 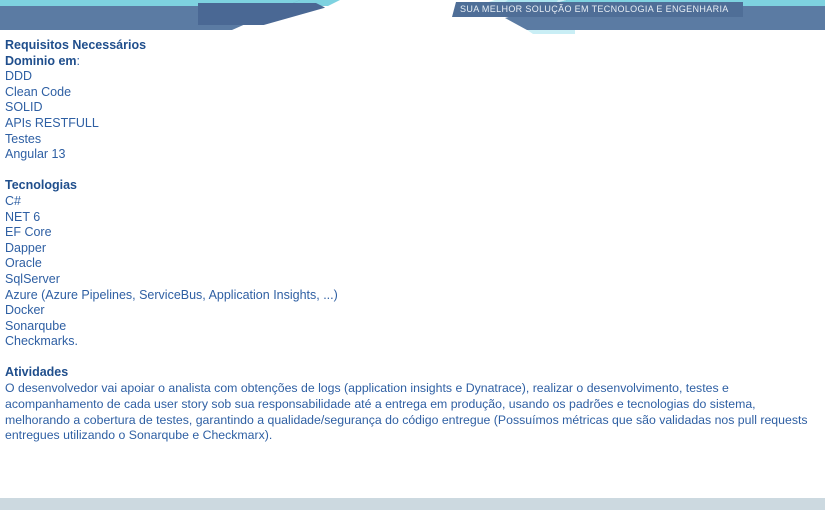 What do you see at coordinates (32, 278) in the screenshot?
I see `list-item: SqlServer` at bounding box center [32, 278].